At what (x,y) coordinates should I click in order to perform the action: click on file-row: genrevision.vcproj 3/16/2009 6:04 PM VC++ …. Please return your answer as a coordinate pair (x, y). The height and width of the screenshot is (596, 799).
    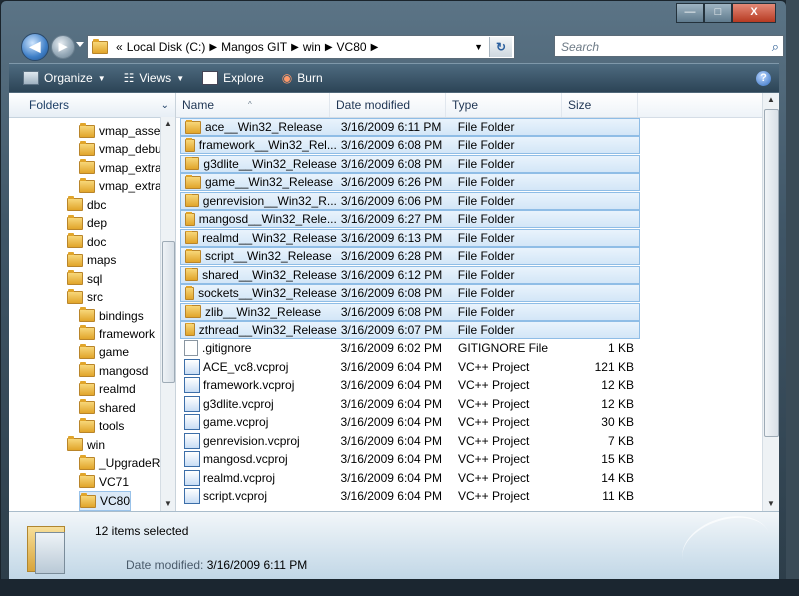
    Looking at the image, I should click on (410, 441).